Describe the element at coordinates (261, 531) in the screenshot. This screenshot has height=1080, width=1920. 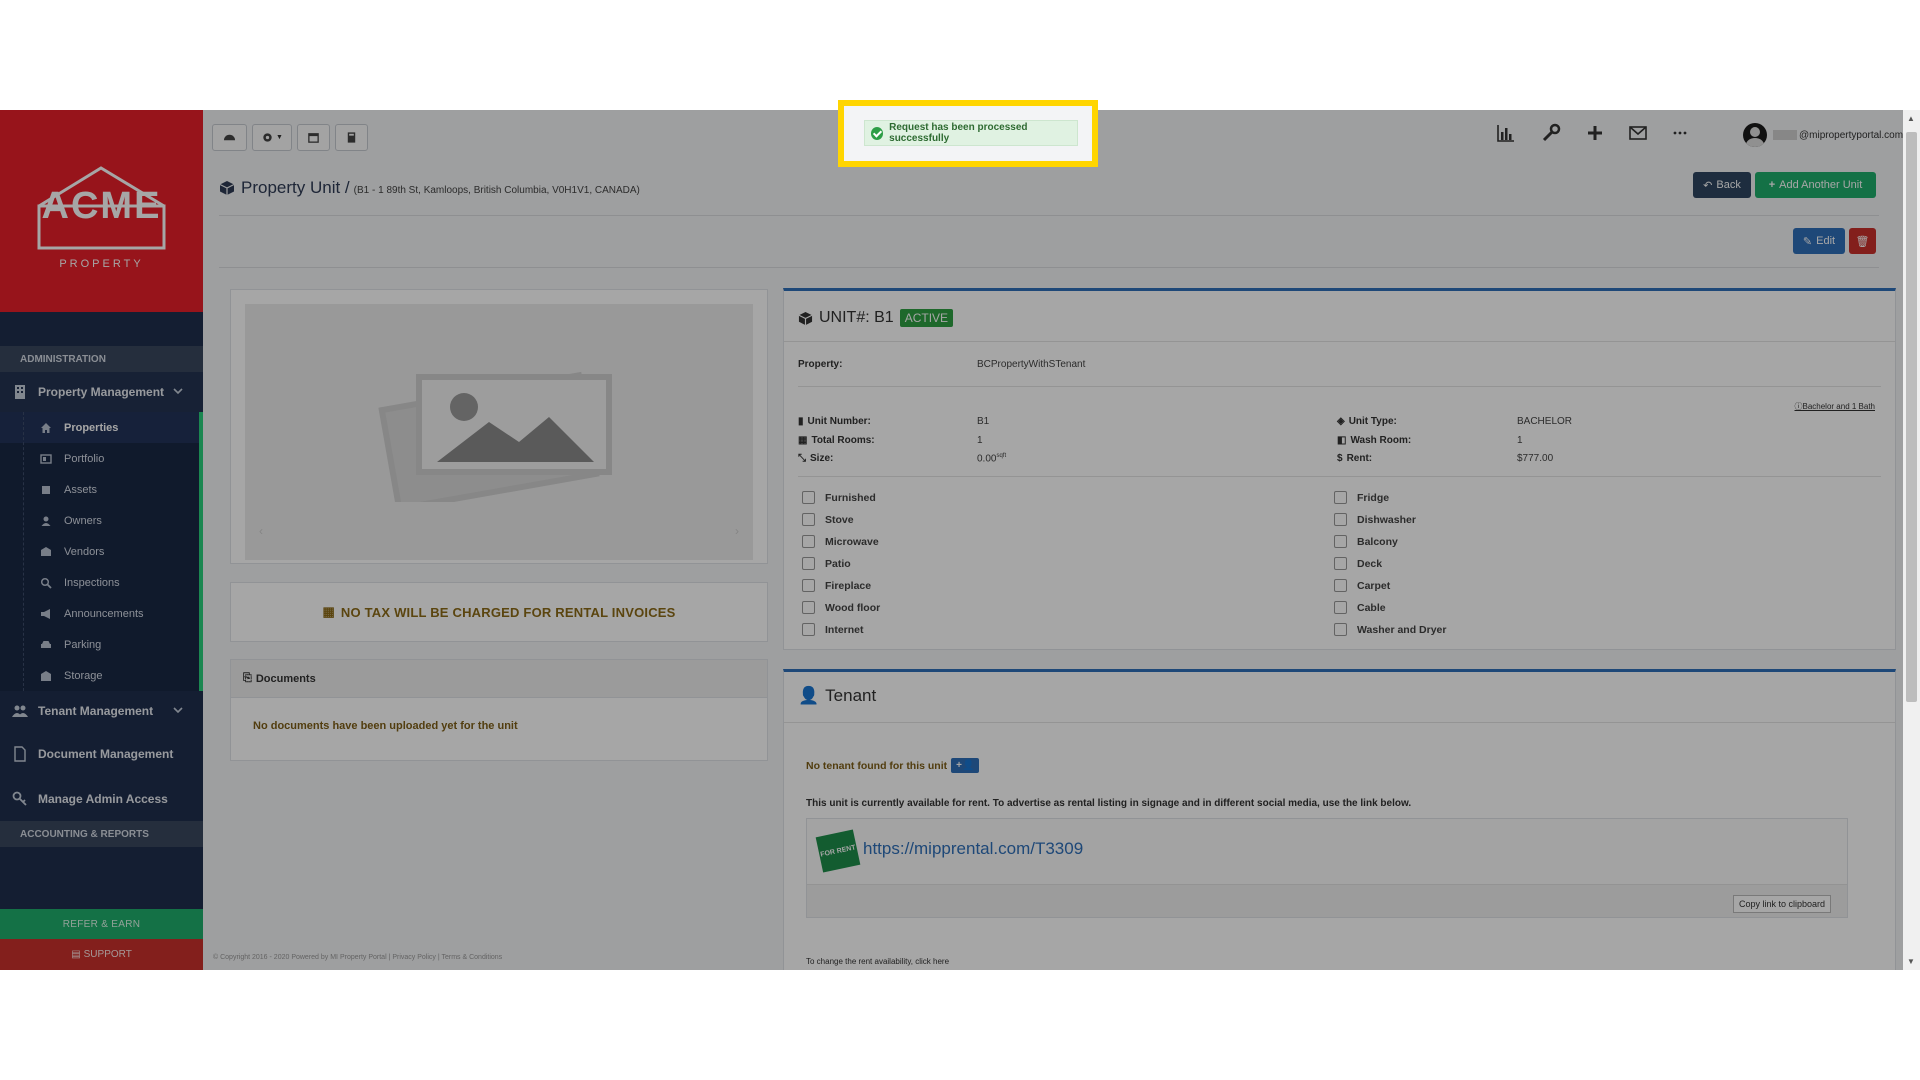
I see `carousel-prev-icon: ‹` at that location.